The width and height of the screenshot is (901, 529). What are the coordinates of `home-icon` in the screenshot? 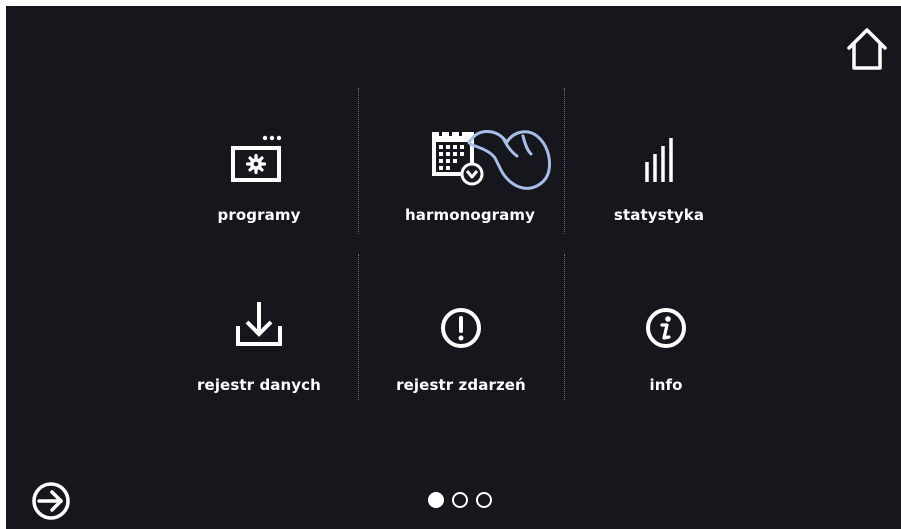 It's located at (867, 49).